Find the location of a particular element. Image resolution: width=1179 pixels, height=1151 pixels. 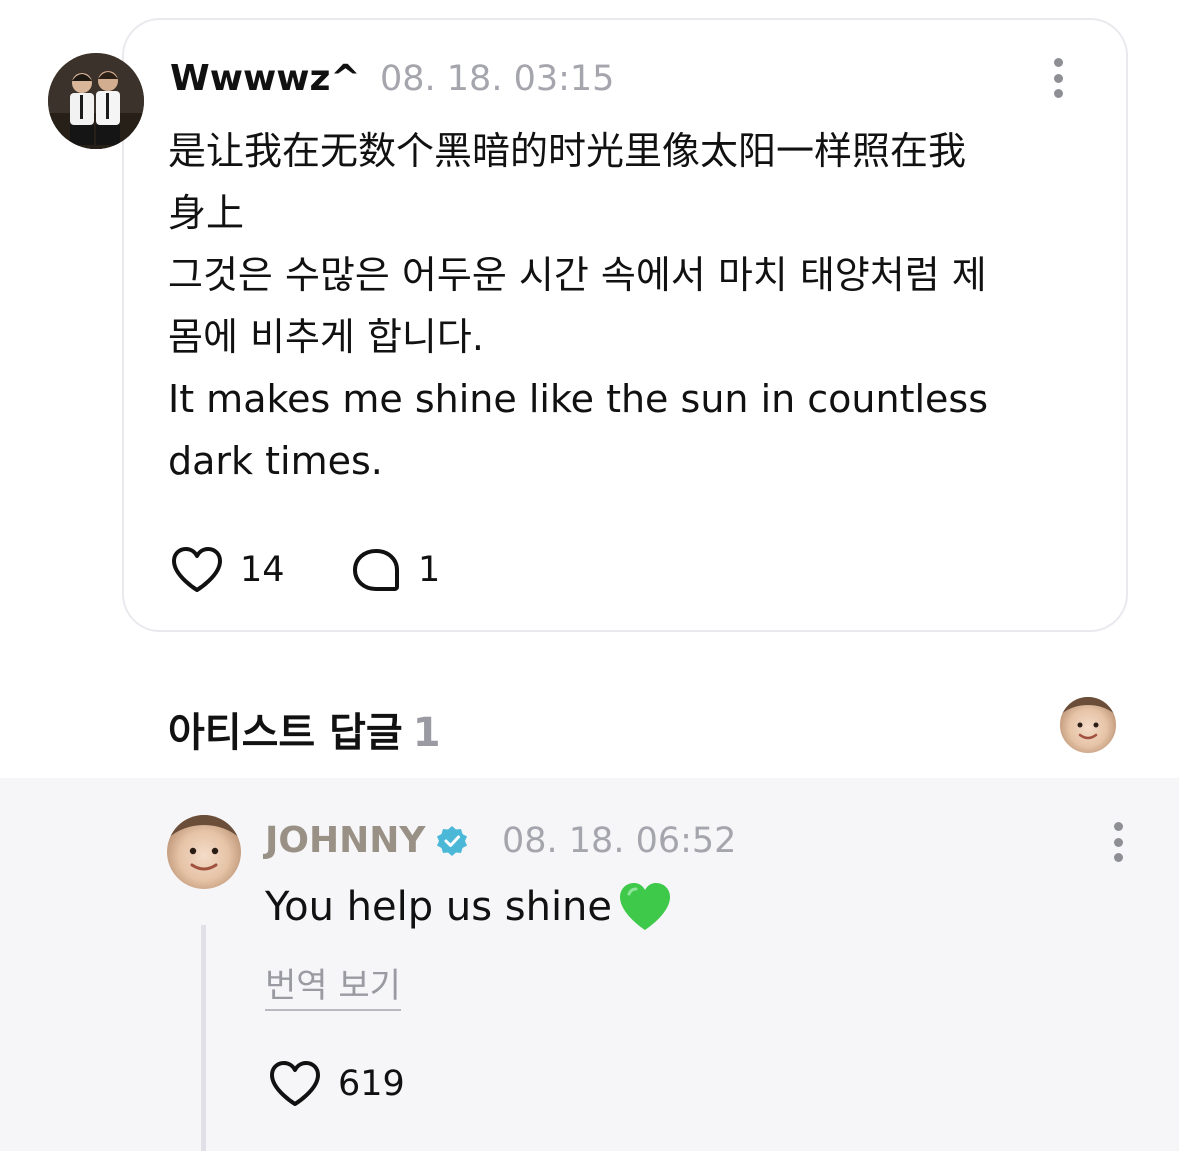

comment-line: dark times. is located at coordinates (275, 461).